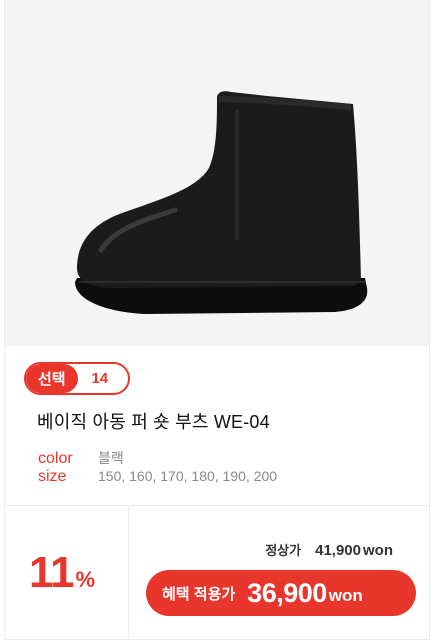 The height and width of the screenshot is (640, 434). I want to click on discount-rate: 11 %, so click(62, 573).